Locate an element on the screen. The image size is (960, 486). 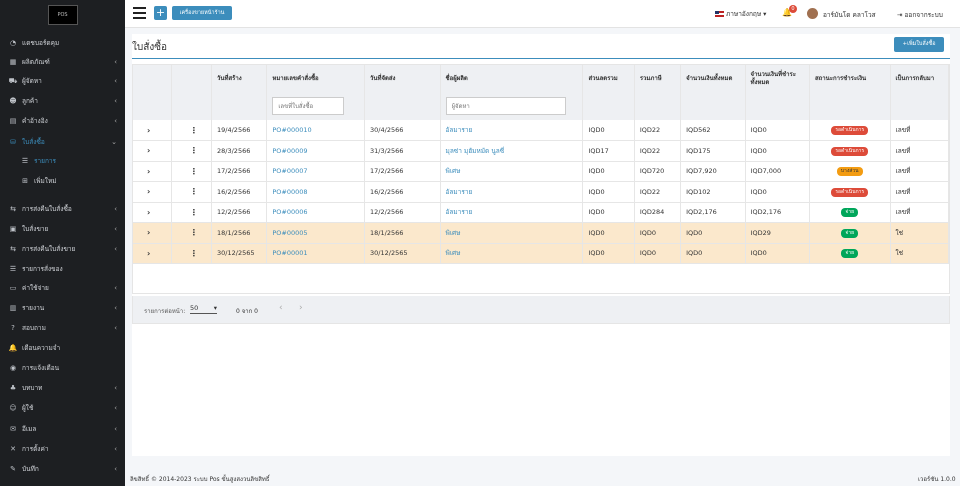
sidebar-item: ☰ รายการสั่งของ is located at coordinates (62, 269).